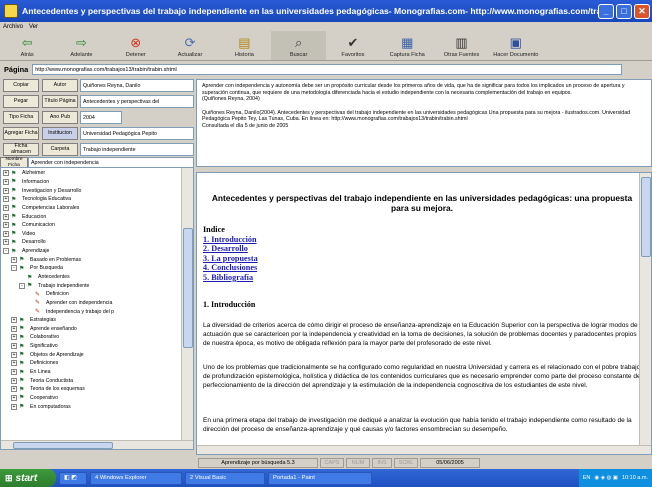 The height and width of the screenshot is (487, 652). I want to click on tree-item: ✎ Aprender con independencia, so click(97, 303).